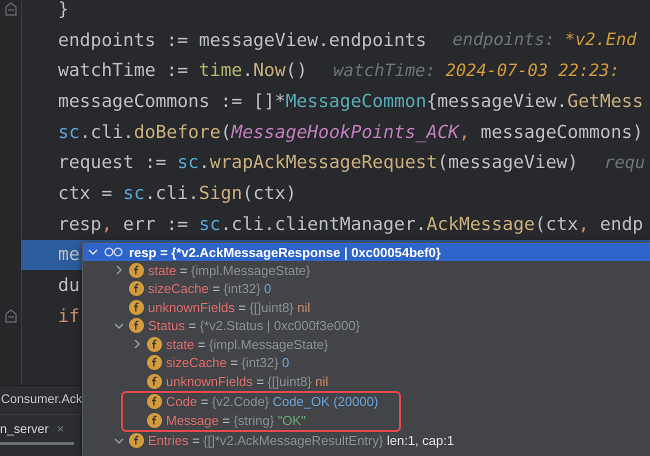 This screenshot has height=456, width=650. Describe the element at coordinates (236, 420) in the screenshot. I see `variable-text: Message = {string} "OK"` at that location.